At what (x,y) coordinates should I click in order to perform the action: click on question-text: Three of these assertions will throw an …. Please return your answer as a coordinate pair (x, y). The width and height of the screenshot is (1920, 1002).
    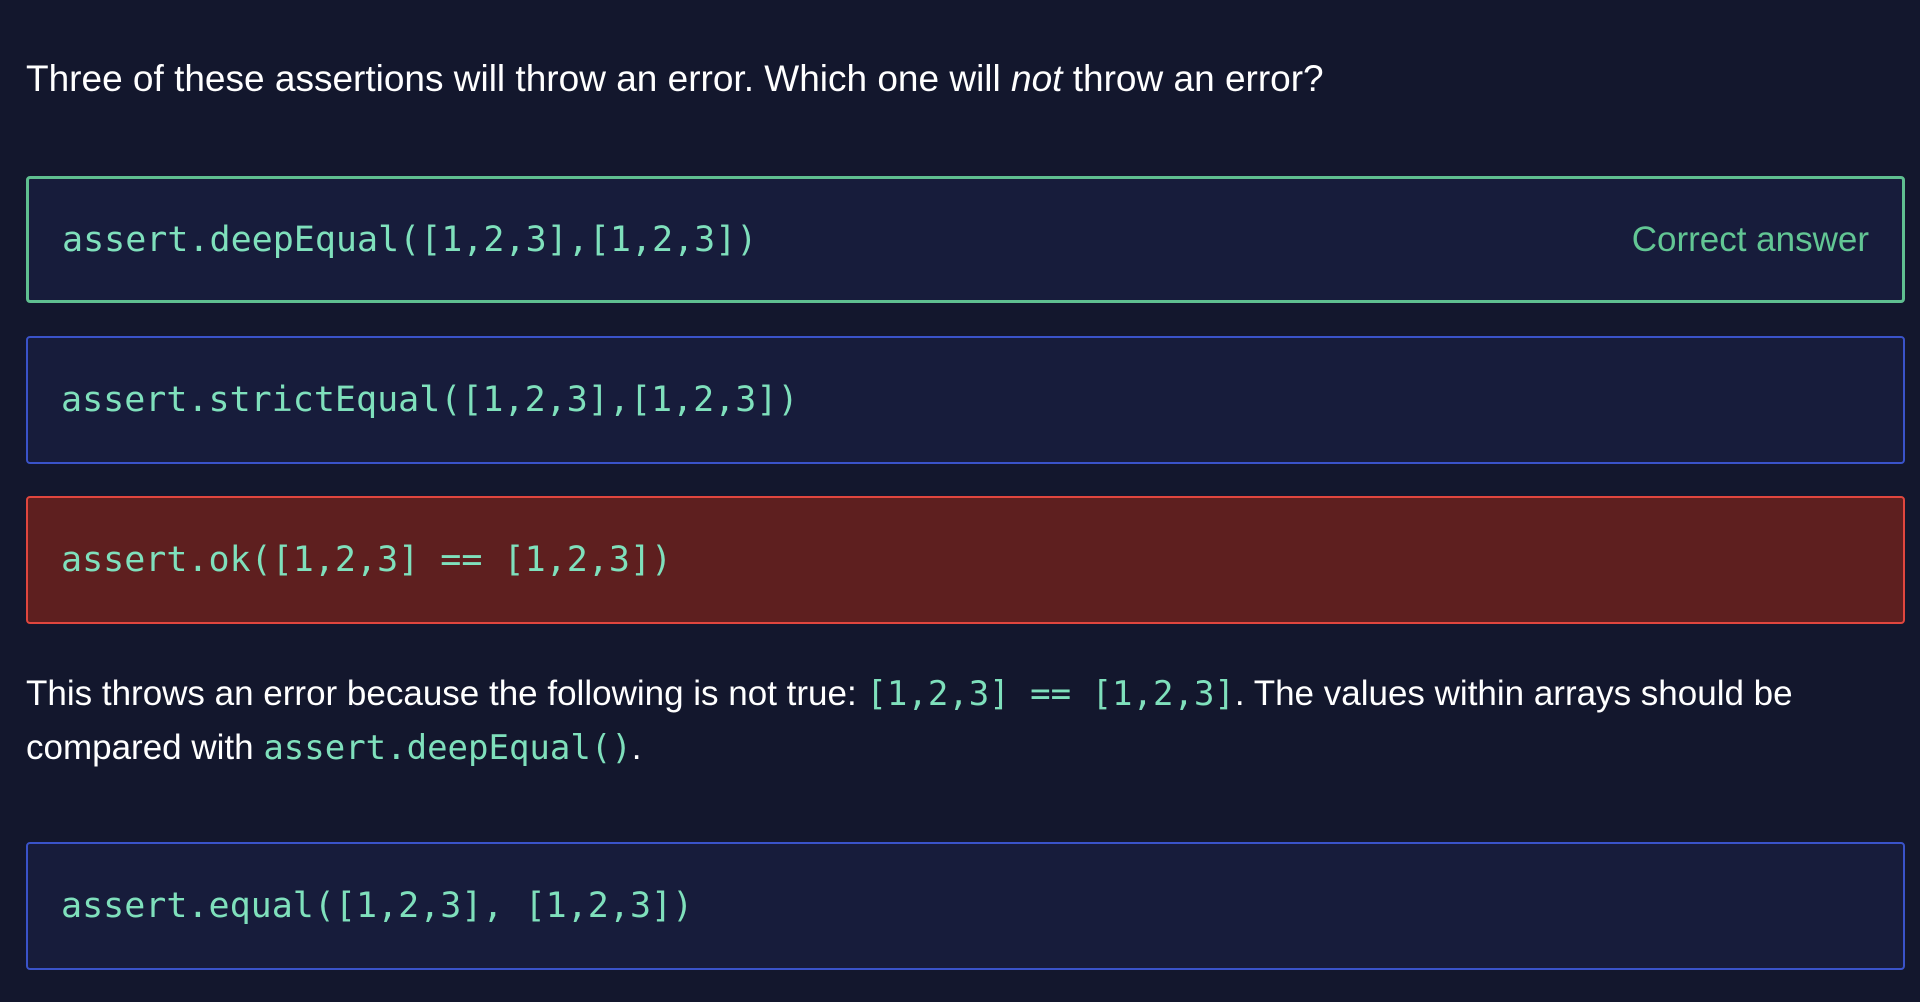
    Looking at the image, I should click on (675, 79).